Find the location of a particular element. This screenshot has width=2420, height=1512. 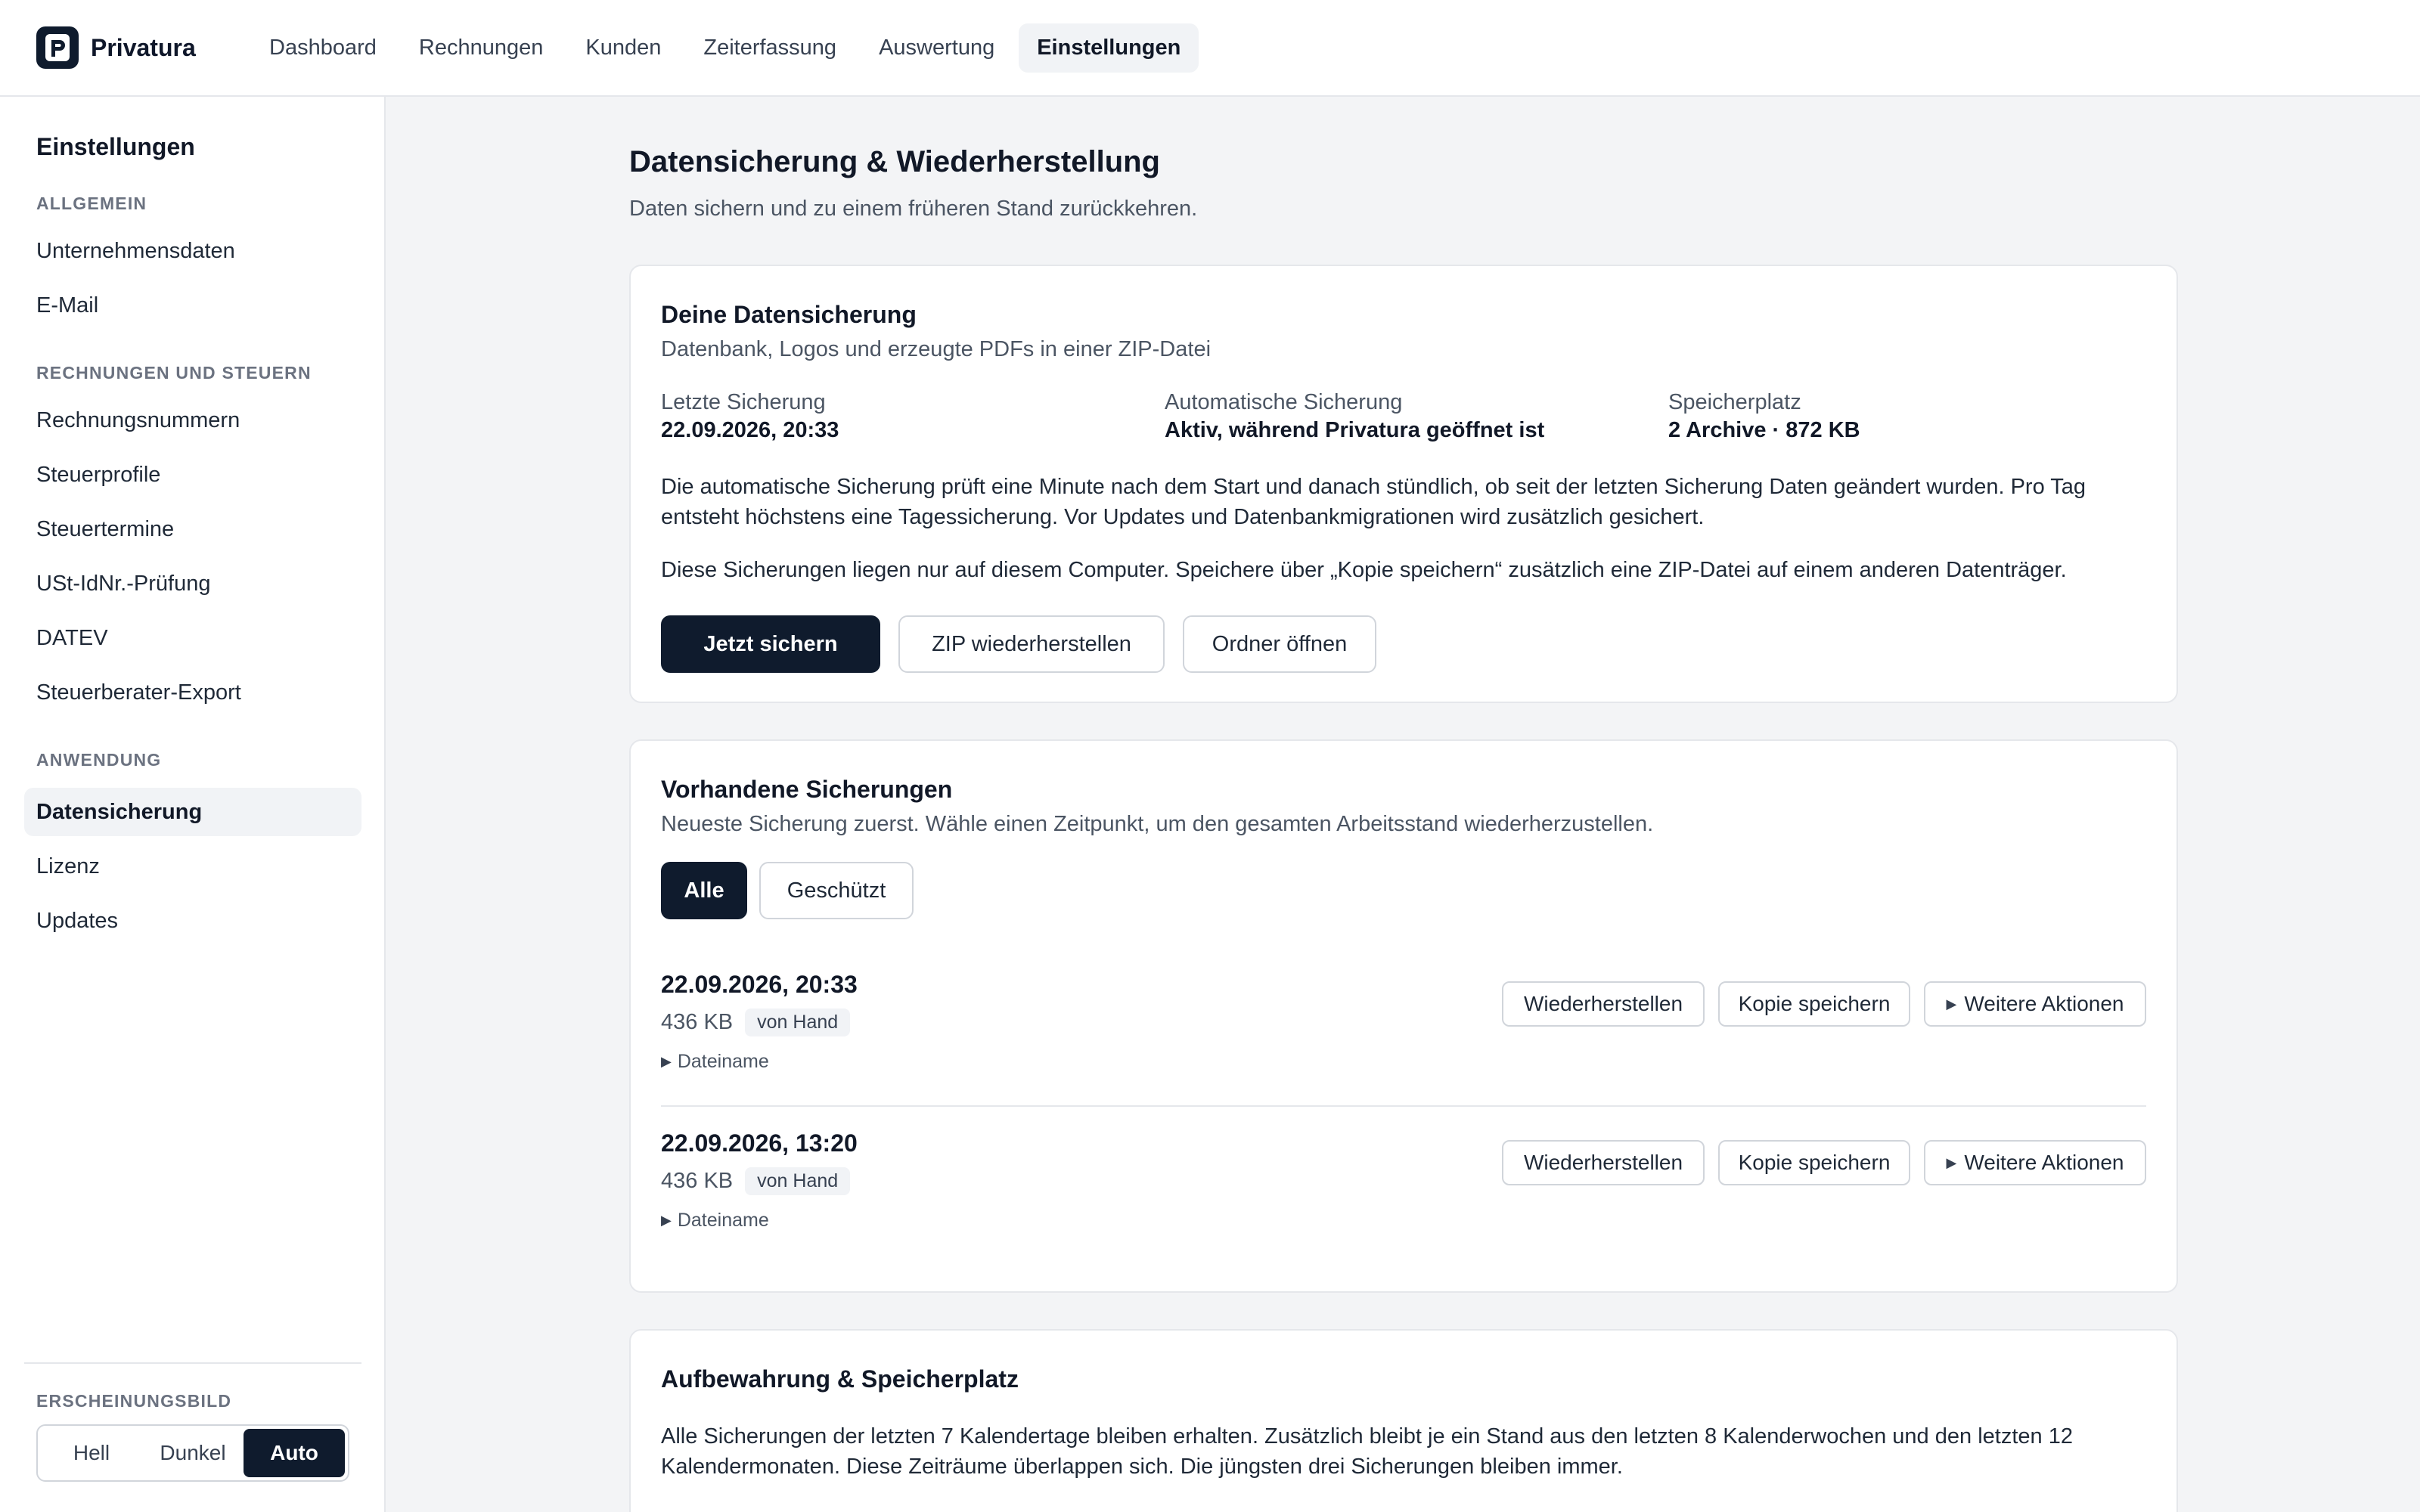

nav-auswertung: Auswertung is located at coordinates (937, 48).